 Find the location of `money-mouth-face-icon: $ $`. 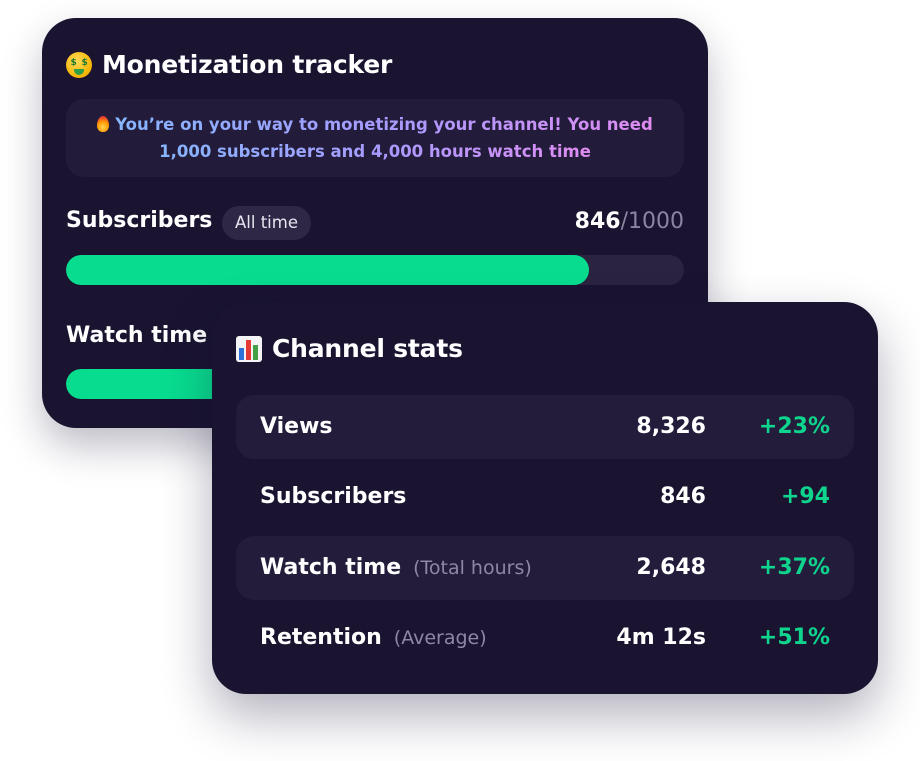

money-mouth-face-icon: $ $ is located at coordinates (79, 64).